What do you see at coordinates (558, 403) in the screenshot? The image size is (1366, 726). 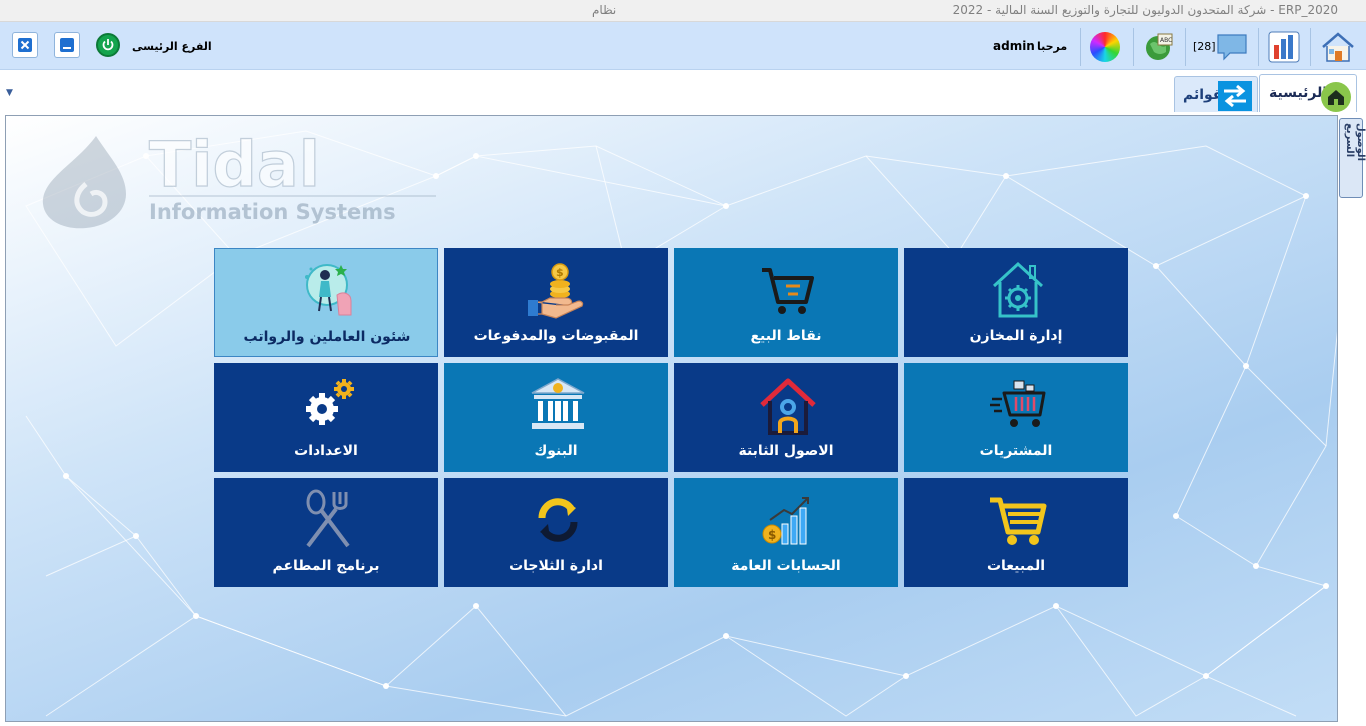 I see `bank-icon` at bounding box center [558, 403].